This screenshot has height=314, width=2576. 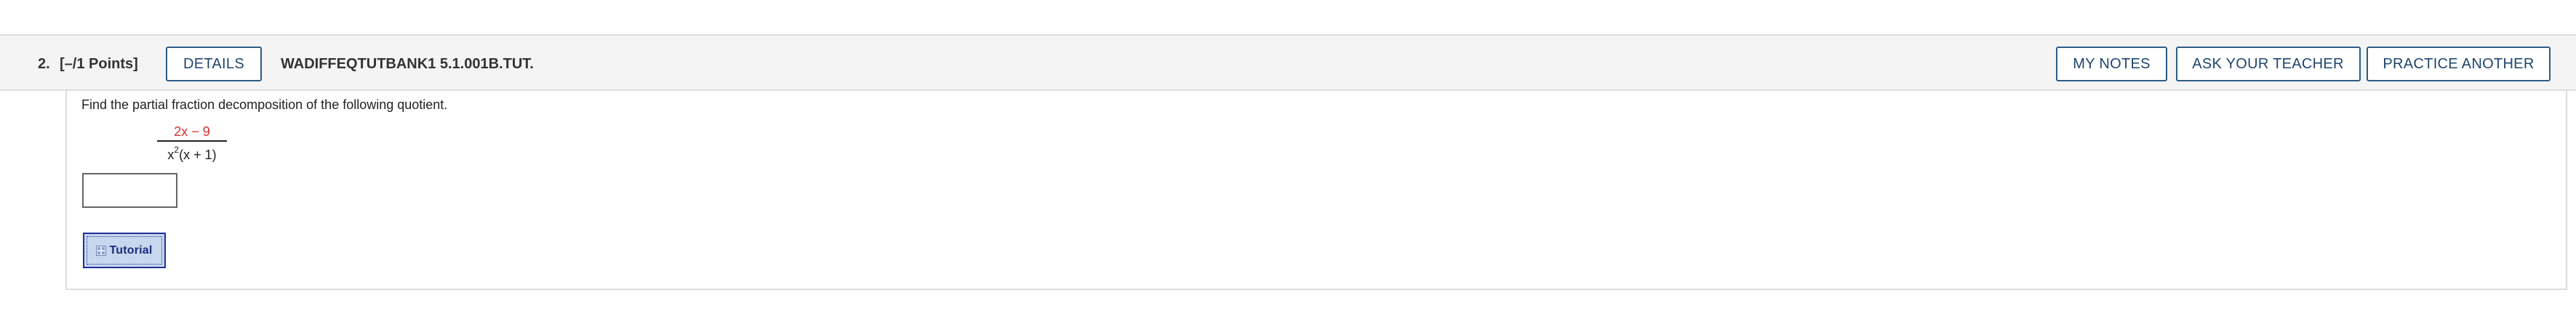 What do you see at coordinates (129, 190) in the screenshot?
I see `answer-input` at bounding box center [129, 190].